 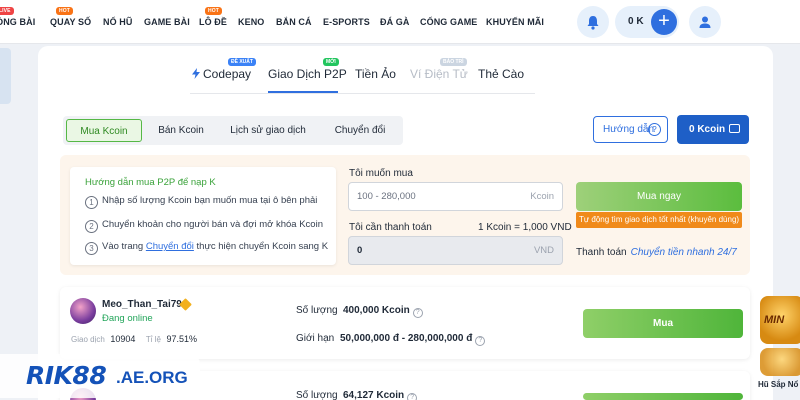 What do you see at coordinates (315, 338) in the screenshot?
I see `limit-label: Giới hạn` at bounding box center [315, 338].